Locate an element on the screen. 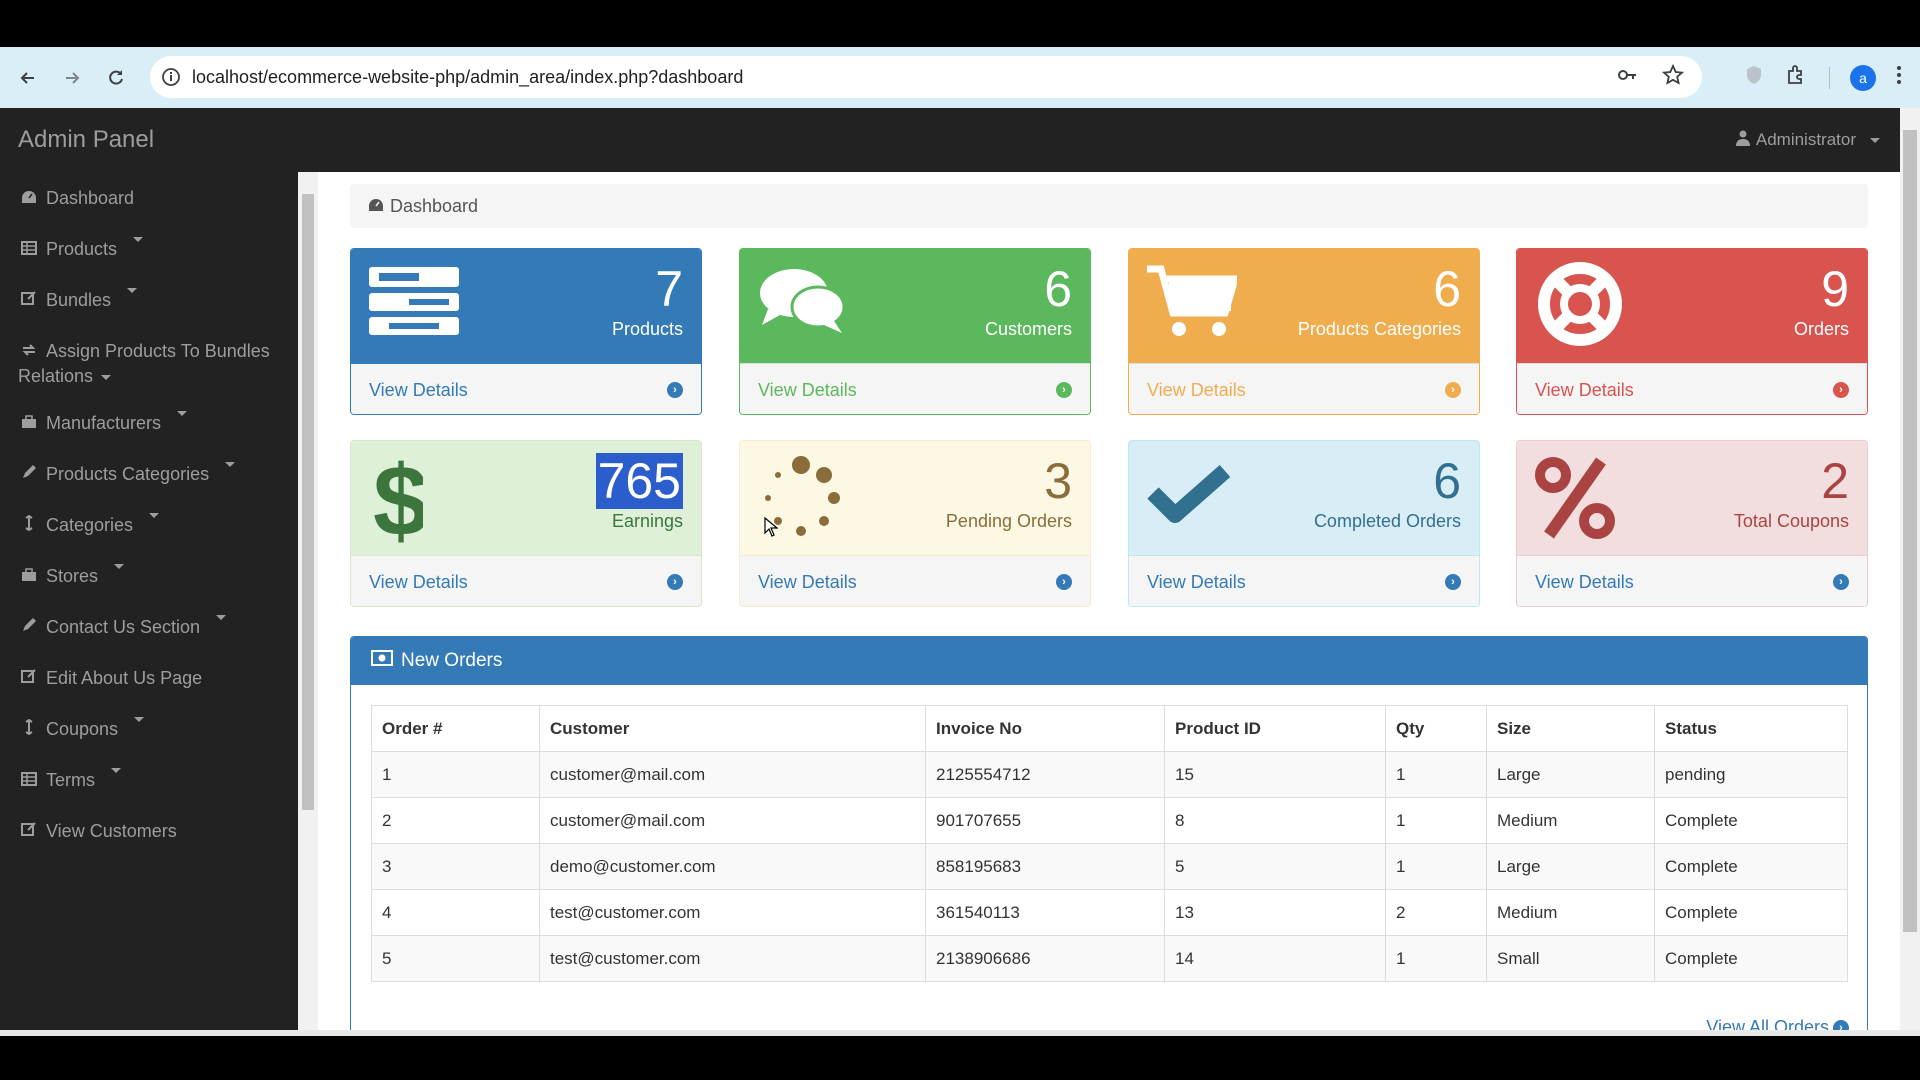 The width and height of the screenshot is (1920, 1080). sidebar-item-label: Edit About Us Page is located at coordinates (124, 678).